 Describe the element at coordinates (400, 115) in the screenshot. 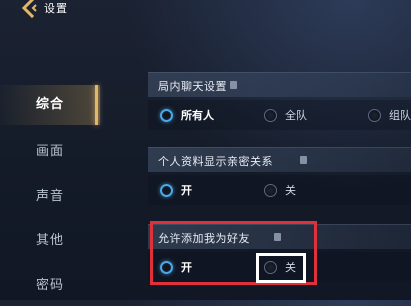

I see `option-label: 组队` at that location.